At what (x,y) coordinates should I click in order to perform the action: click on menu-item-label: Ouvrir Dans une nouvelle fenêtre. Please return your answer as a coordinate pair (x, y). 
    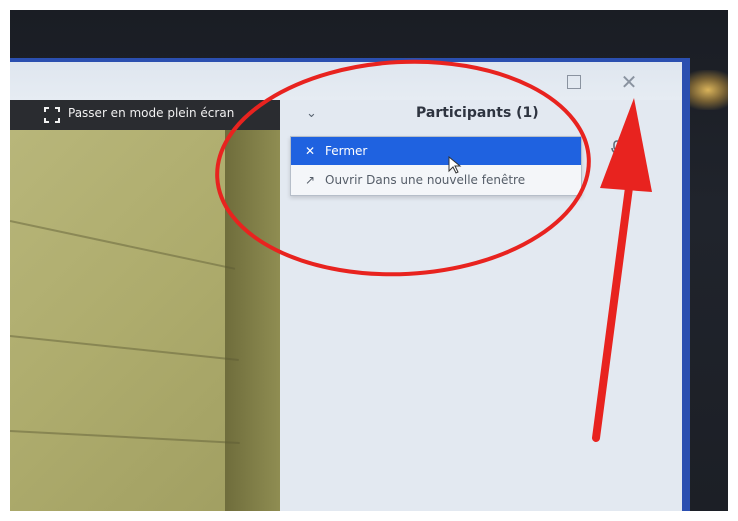
    Looking at the image, I should click on (425, 180).